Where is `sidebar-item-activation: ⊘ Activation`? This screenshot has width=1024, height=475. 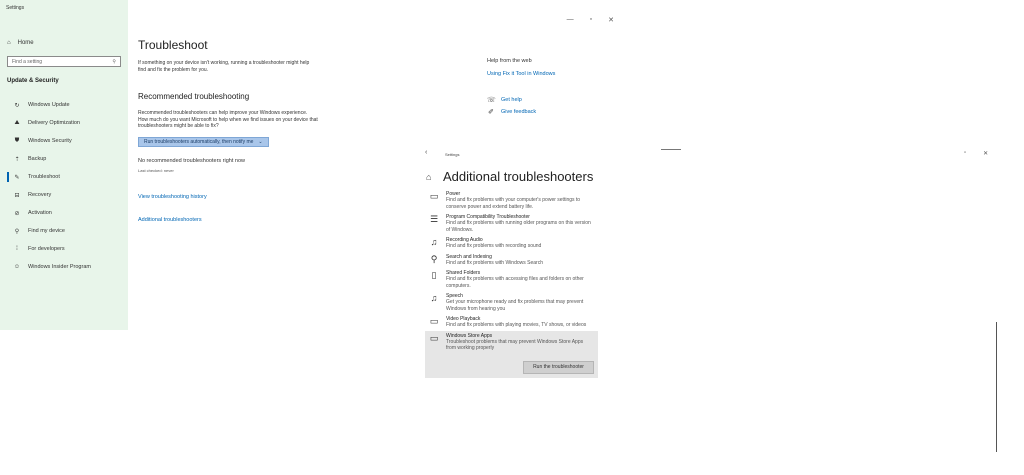 sidebar-item-activation: ⊘ Activation is located at coordinates (64, 213).